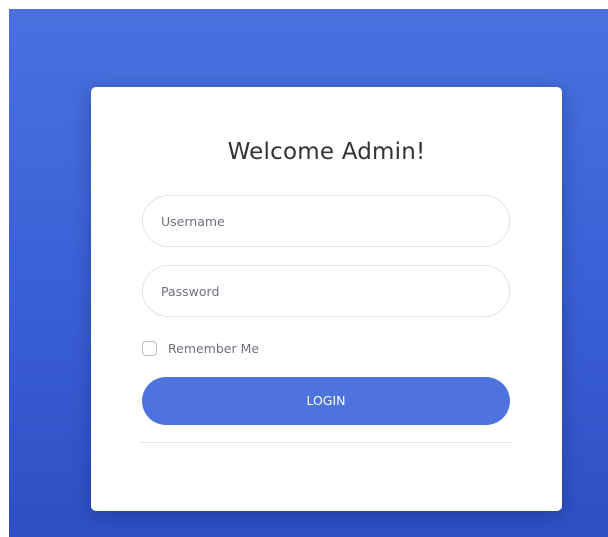  I want to click on remember-me-checkbox, so click(149, 348).